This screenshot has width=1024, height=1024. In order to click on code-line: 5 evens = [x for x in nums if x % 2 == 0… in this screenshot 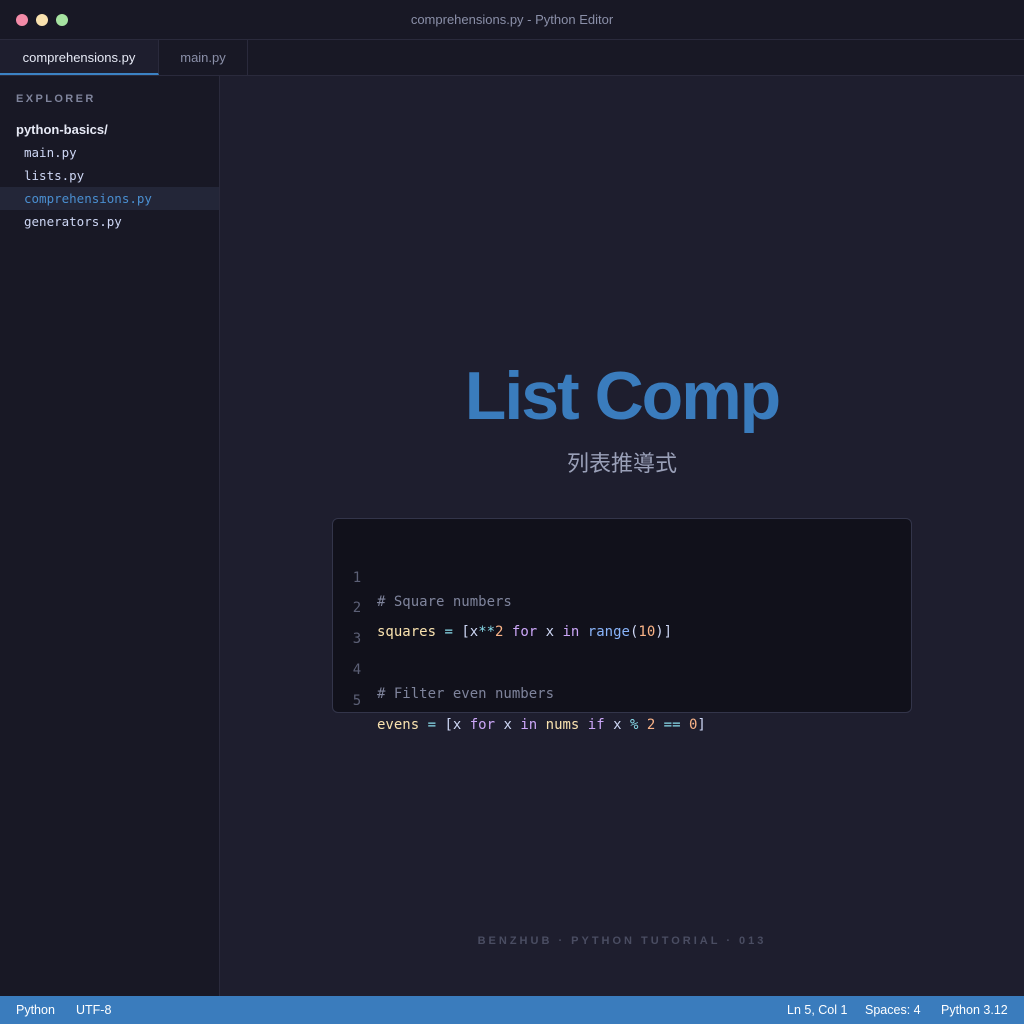, I will do `click(519, 699)`.